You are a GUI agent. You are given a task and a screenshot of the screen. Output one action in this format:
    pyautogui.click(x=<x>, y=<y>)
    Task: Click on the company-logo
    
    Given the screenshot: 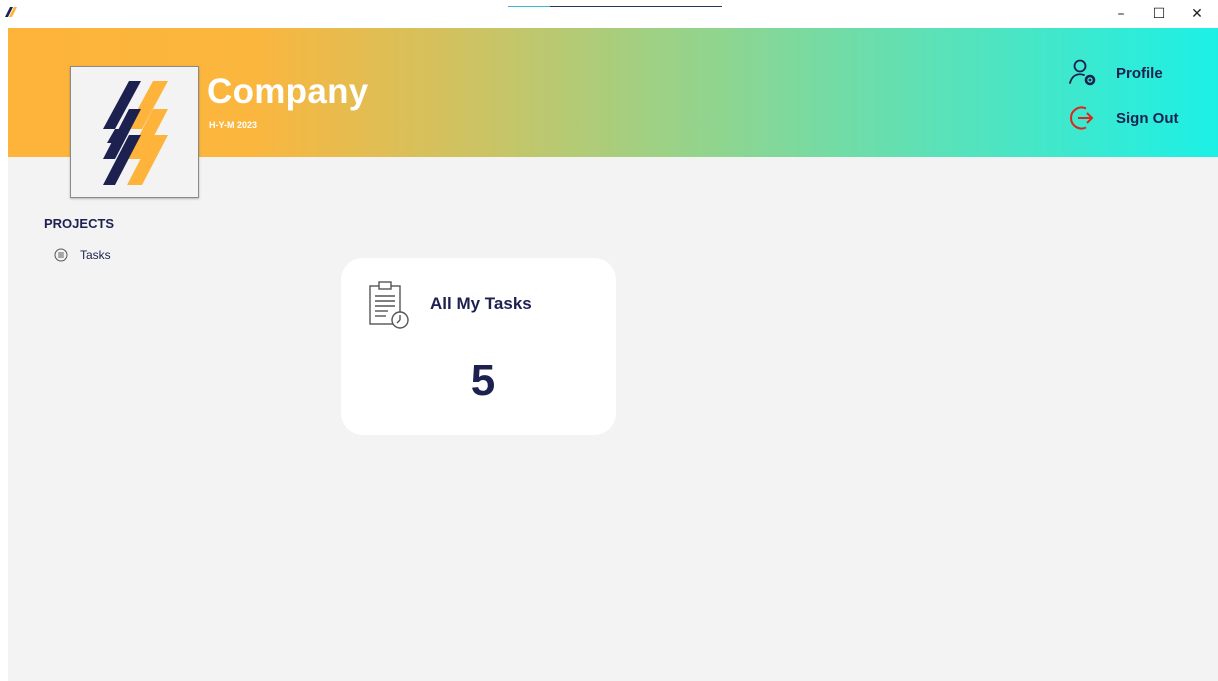 What is the action you would take?
    pyautogui.click(x=134, y=132)
    